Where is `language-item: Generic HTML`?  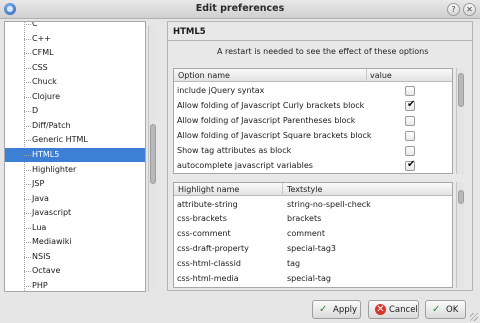
language-item: Generic HTML is located at coordinates (75, 140).